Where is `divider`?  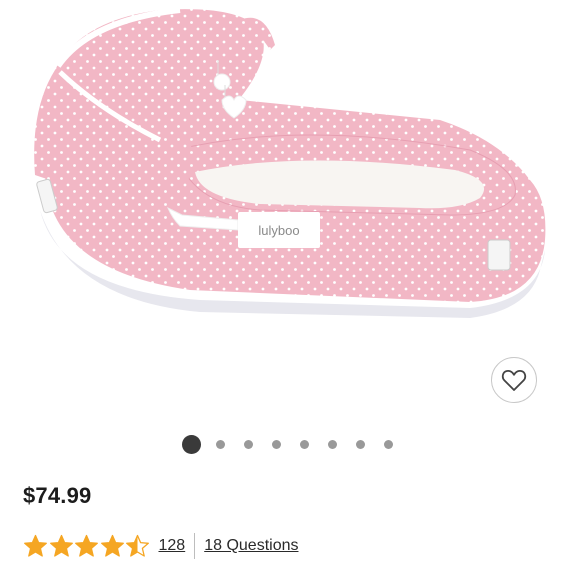 divider is located at coordinates (195, 546).